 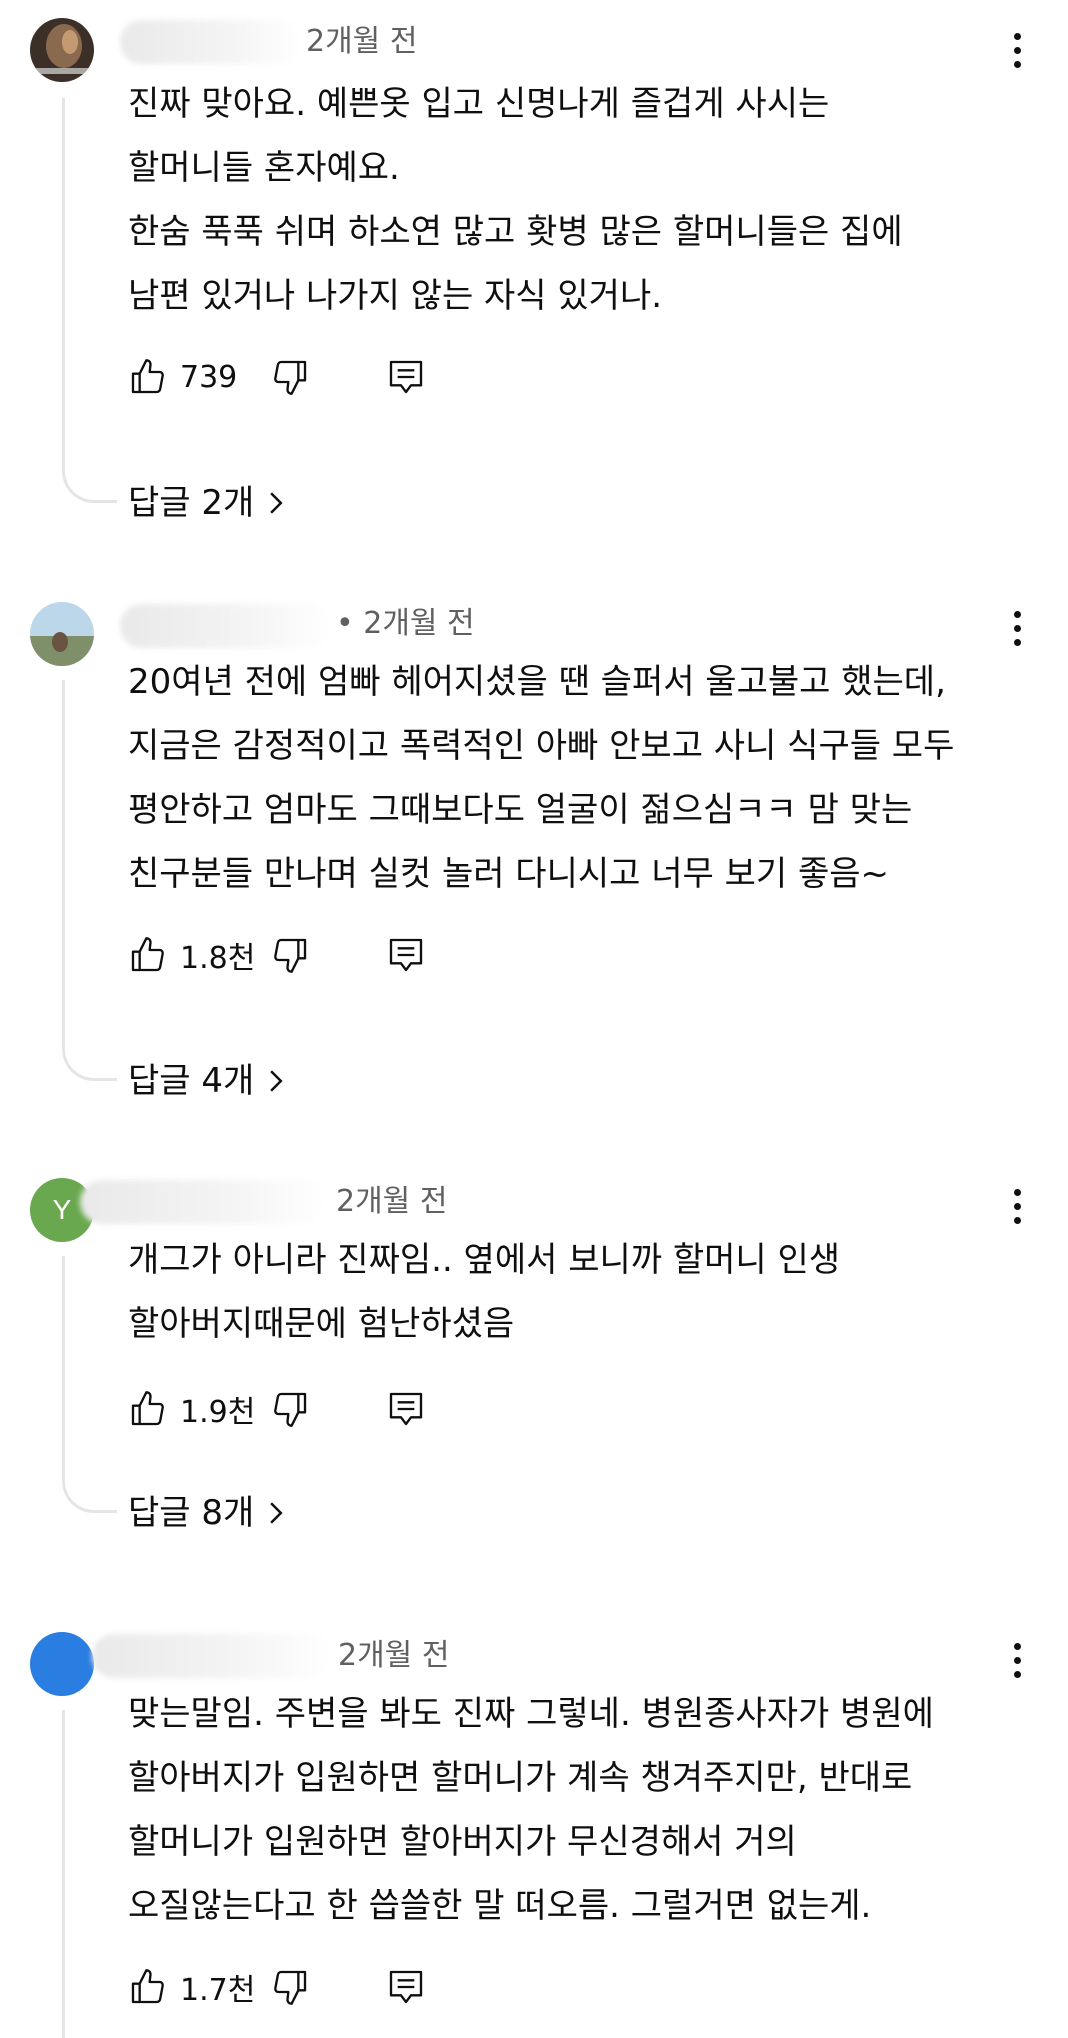 What do you see at coordinates (191, 503) in the screenshot?
I see `replies-label: 답글 2개` at bounding box center [191, 503].